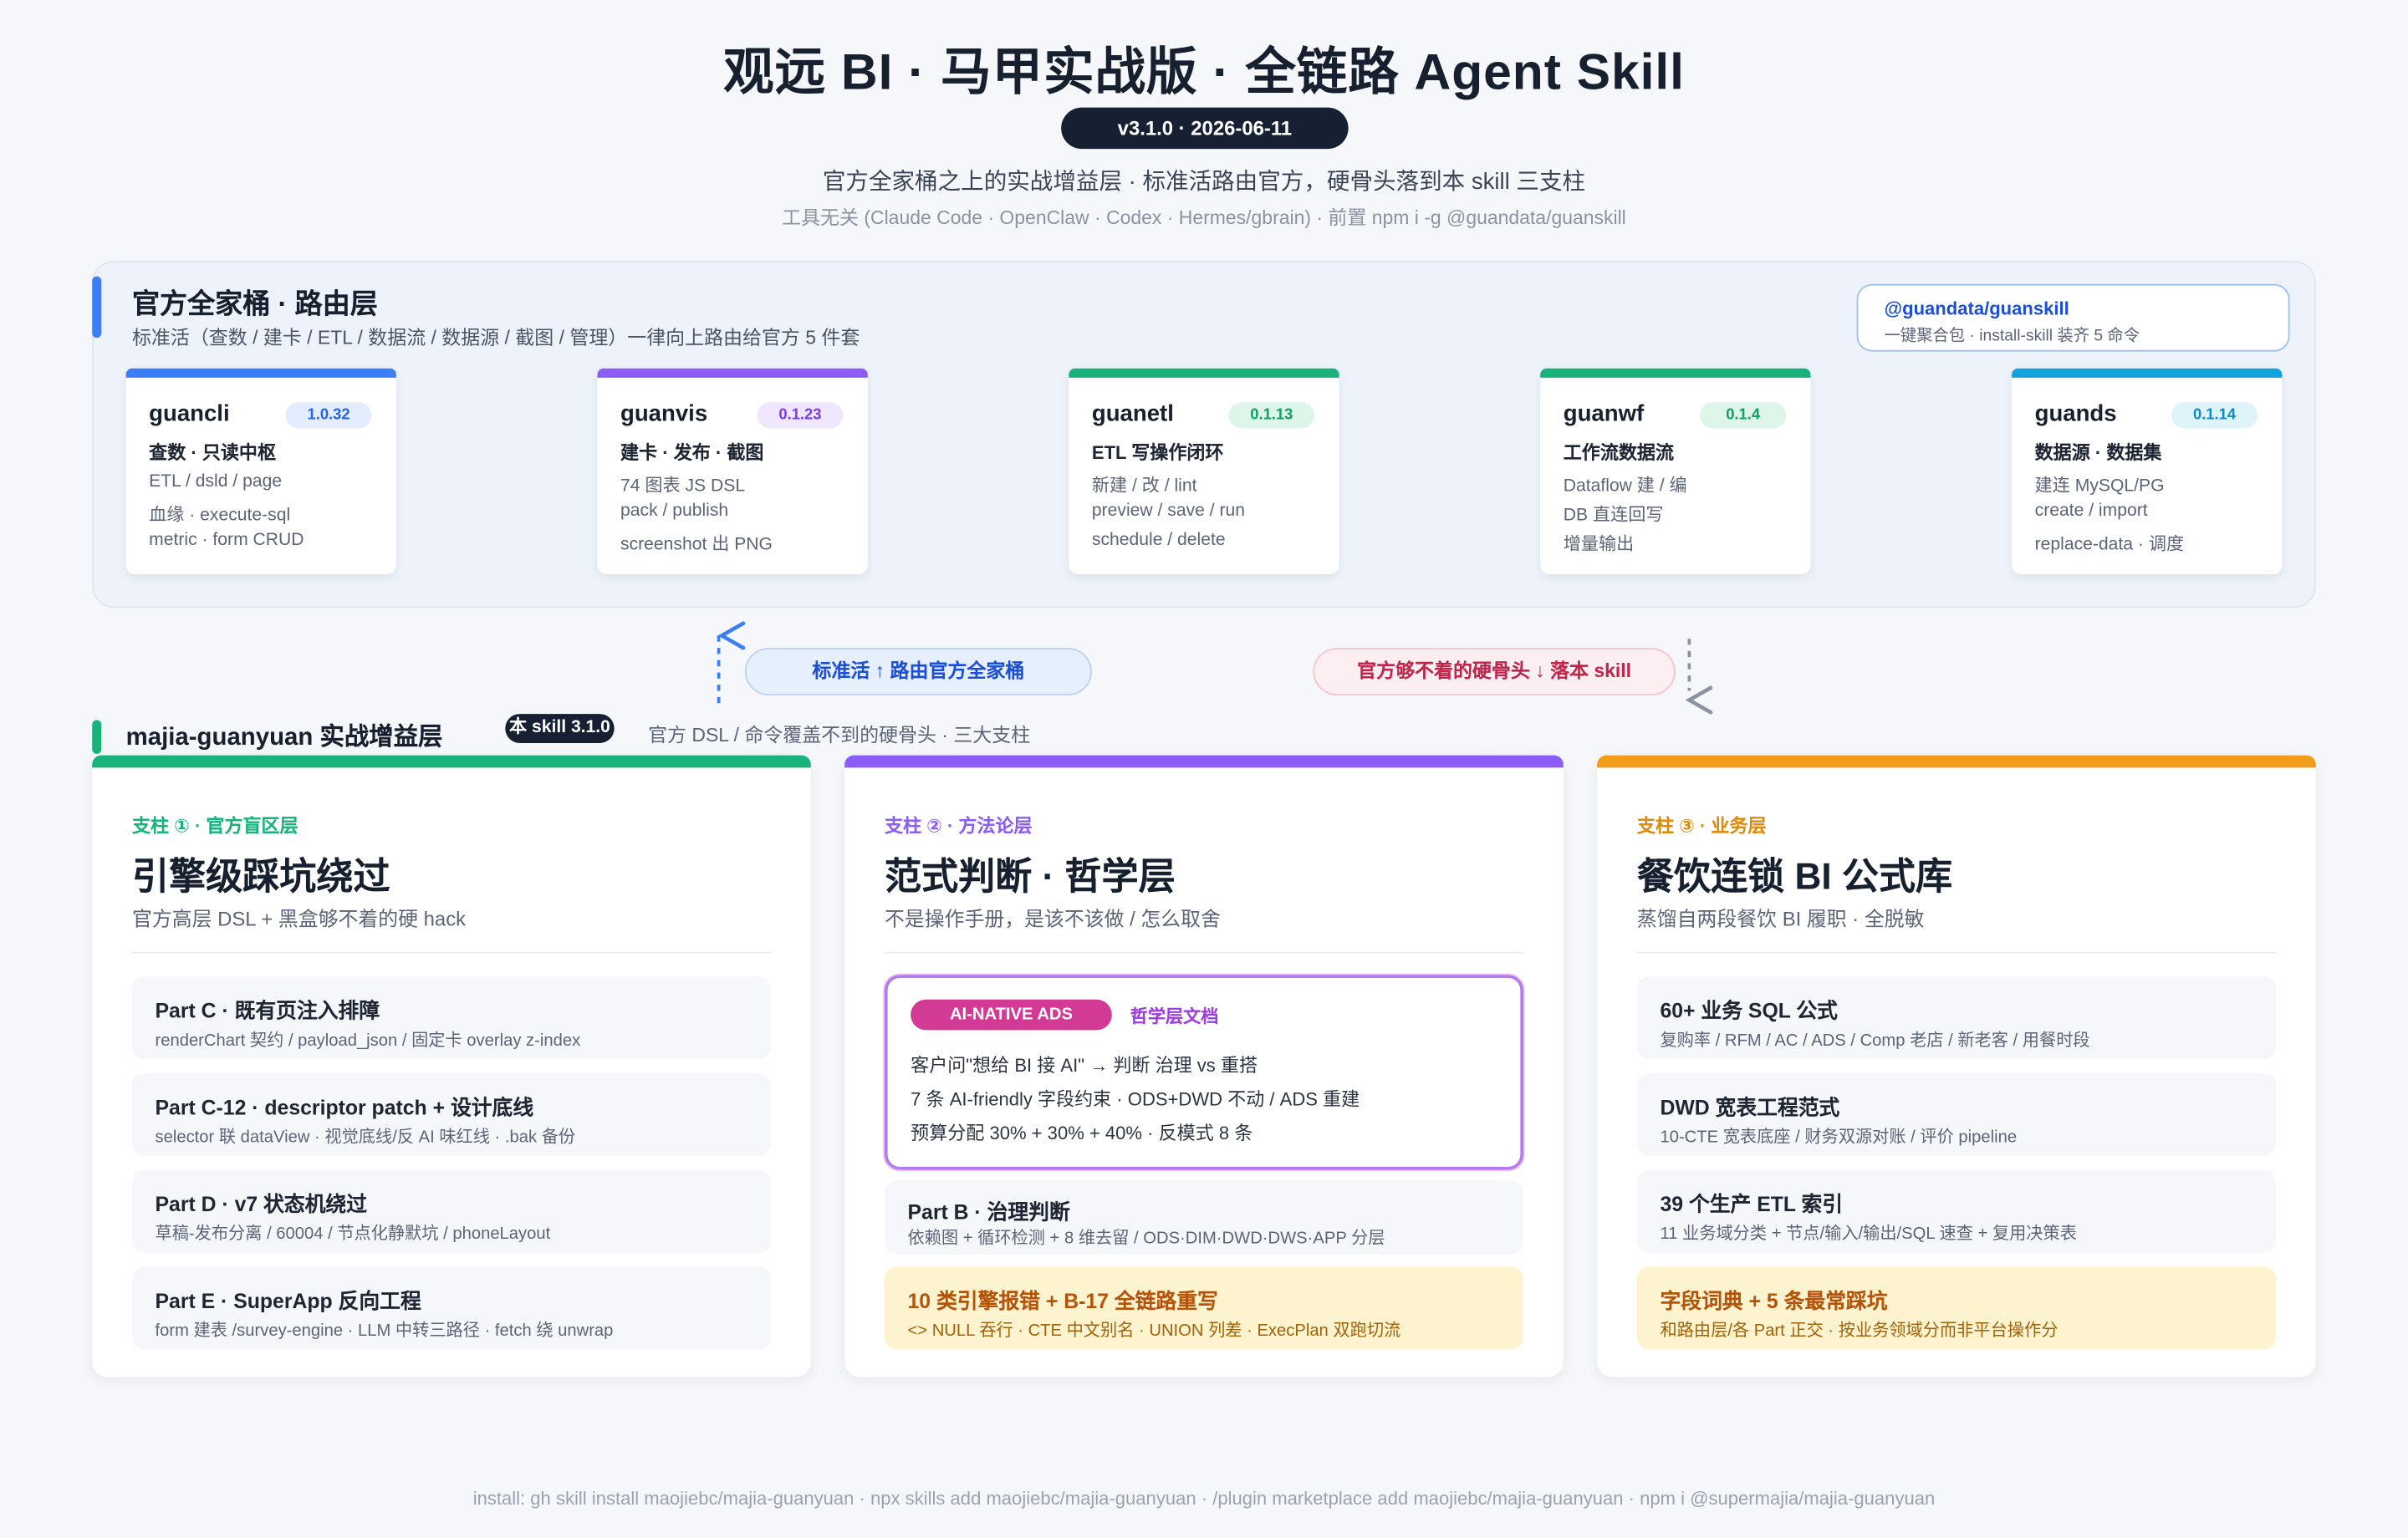 The height and width of the screenshot is (1538, 2408). I want to click on pillar-3-title: 餐饮连锁 BI 公式库, so click(1794, 877).